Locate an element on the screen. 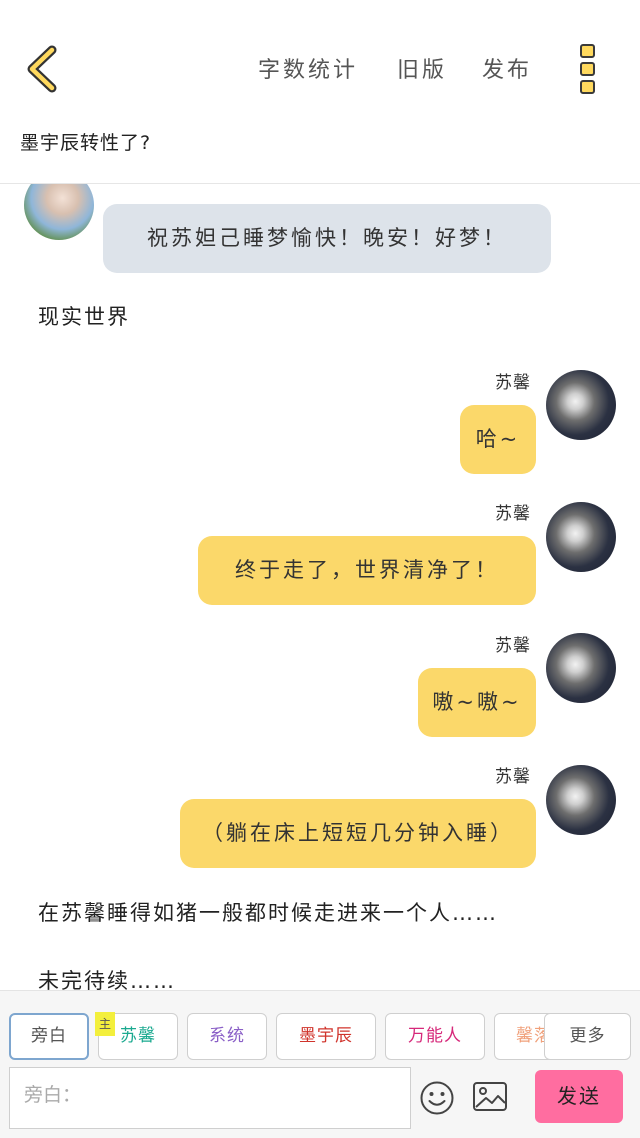  old-version-link: 旧版 is located at coordinates (422, 68).